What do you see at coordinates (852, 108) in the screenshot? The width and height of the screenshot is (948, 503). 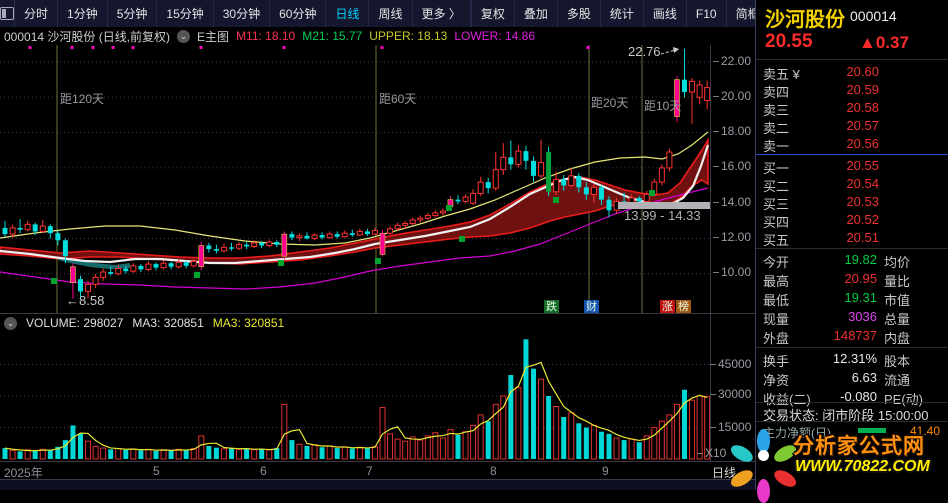 I see `ask-row-3: 卖三 20.58` at bounding box center [852, 108].